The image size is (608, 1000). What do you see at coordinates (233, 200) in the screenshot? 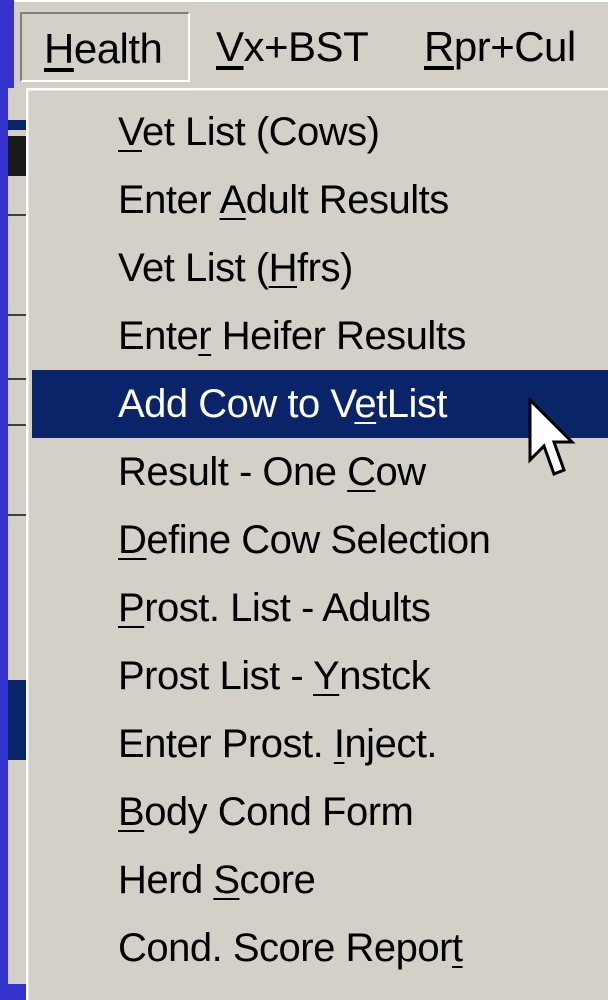
I see `menu-item-accel: A` at bounding box center [233, 200].